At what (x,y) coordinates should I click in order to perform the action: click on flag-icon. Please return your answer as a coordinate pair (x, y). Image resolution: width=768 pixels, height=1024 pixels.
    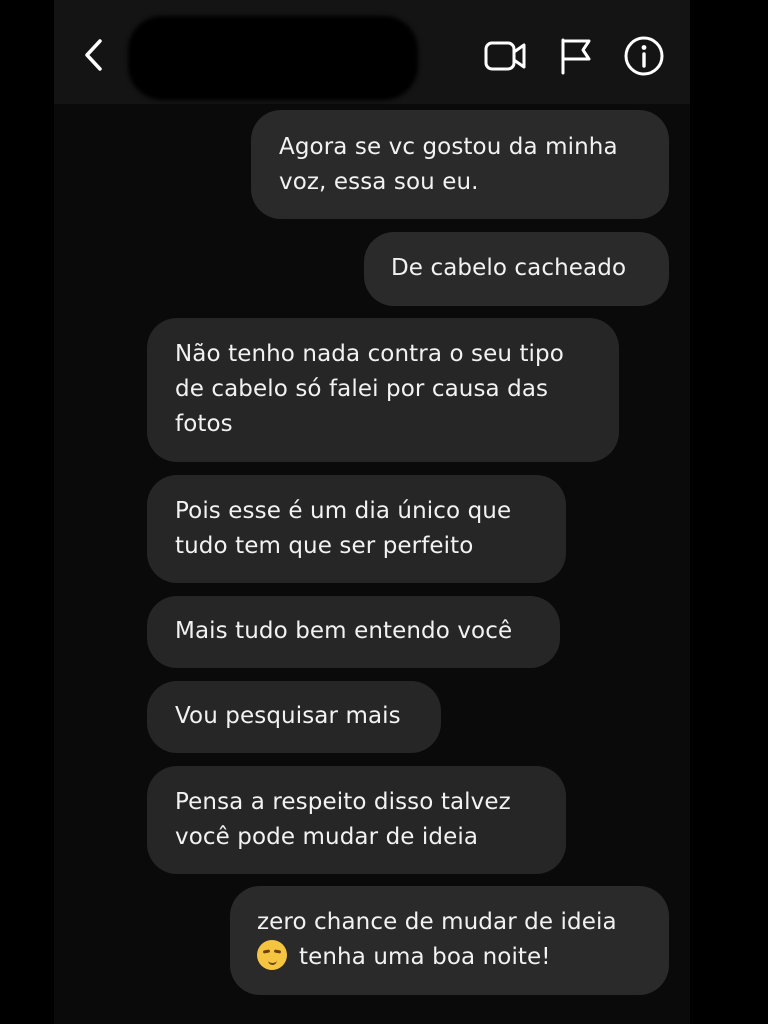
    Looking at the image, I should click on (576, 56).